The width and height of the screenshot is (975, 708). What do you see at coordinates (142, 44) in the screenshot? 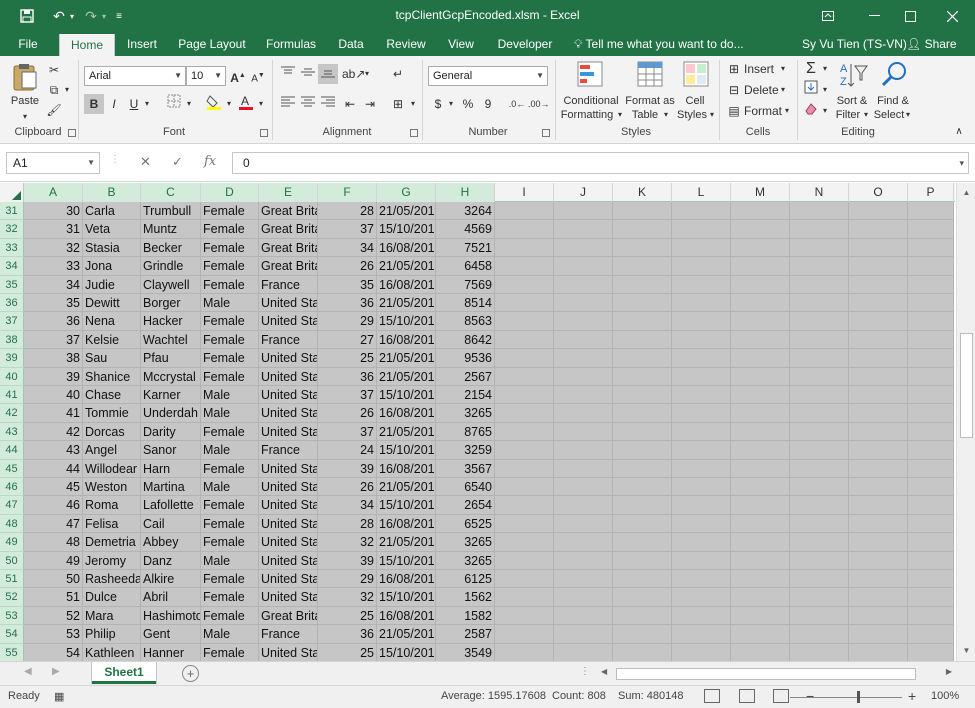
I see `tab-insert: Insert` at bounding box center [142, 44].